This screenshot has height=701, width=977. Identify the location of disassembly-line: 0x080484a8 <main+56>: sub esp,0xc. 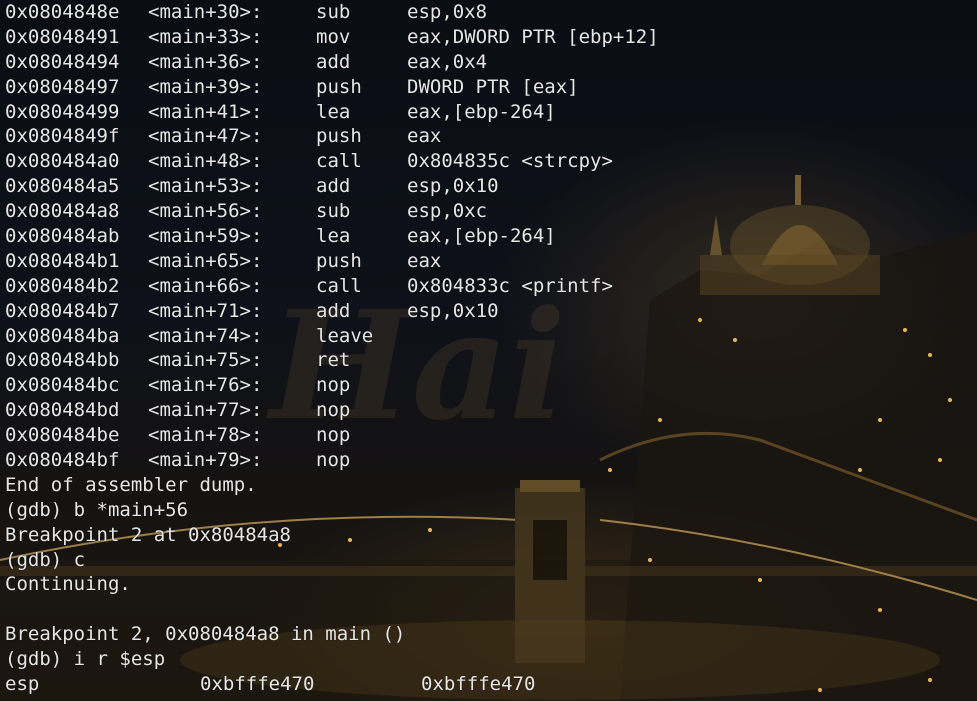
(332, 211).